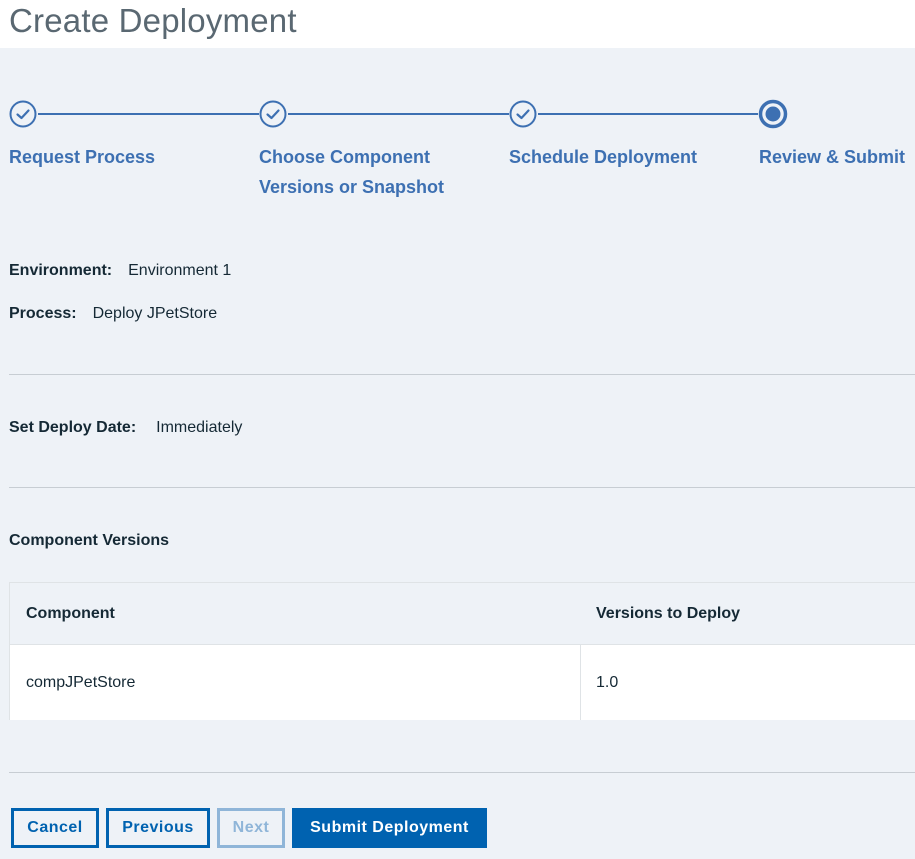 This screenshot has height=859, width=915. What do you see at coordinates (89, 540) in the screenshot?
I see `component-versions-title: Component Versions` at bounding box center [89, 540].